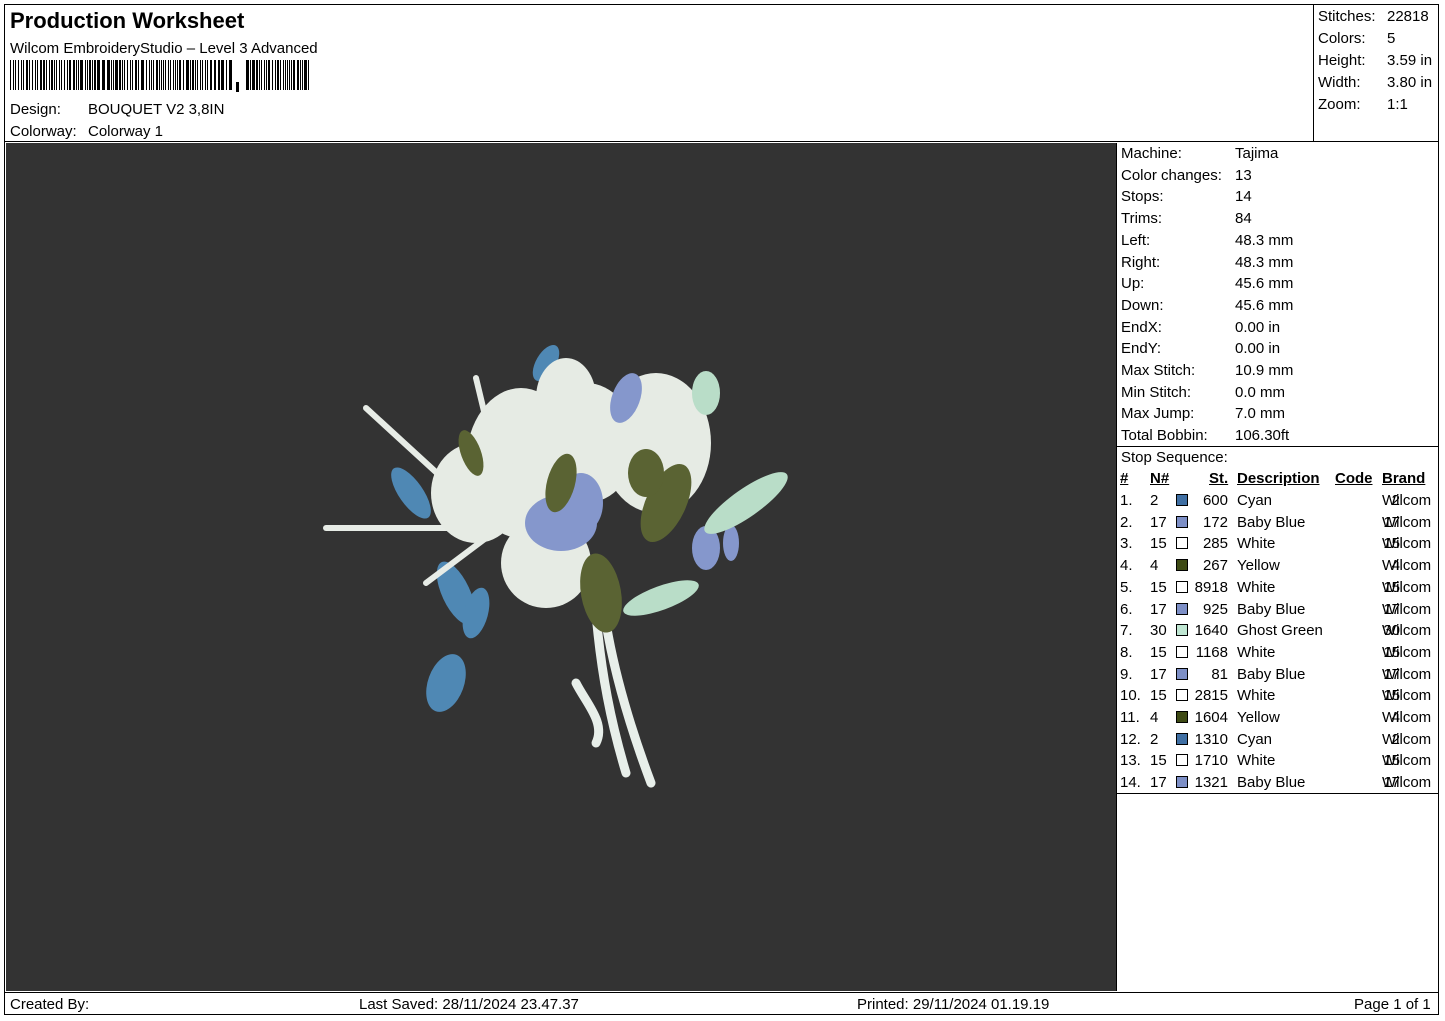  Describe the element at coordinates (1126, 652) in the screenshot. I see `stop-index: 8.` at that location.